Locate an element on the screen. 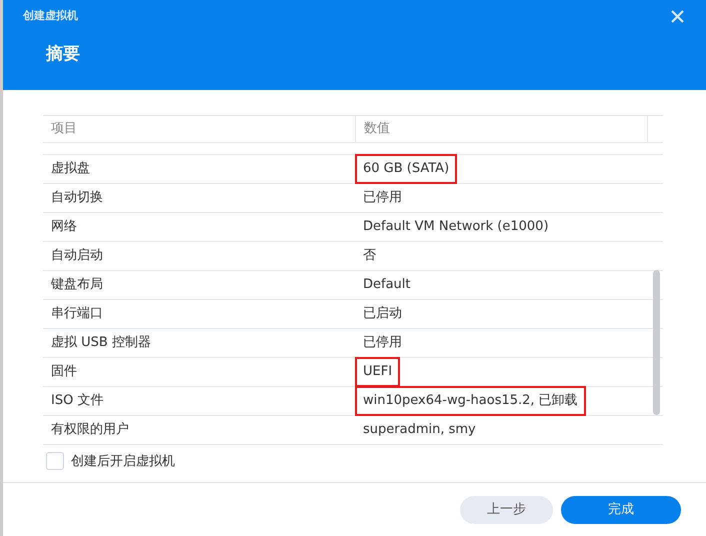  table-cell: 已启动 is located at coordinates (382, 314).